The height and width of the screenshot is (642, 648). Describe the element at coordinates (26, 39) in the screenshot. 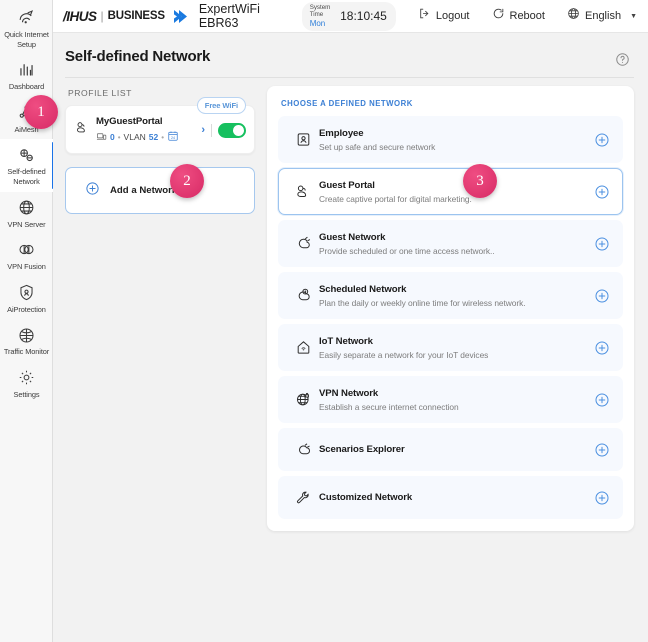

I see `sidebar-item-label: Quick Internet Setup` at that location.